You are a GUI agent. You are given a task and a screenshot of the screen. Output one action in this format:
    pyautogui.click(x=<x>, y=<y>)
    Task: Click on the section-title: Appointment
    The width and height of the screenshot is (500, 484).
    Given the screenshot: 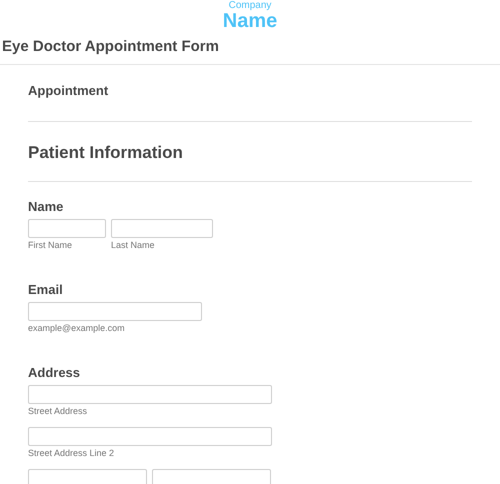 What is the action you would take?
    pyautogui.click(x=68, y=90)
    